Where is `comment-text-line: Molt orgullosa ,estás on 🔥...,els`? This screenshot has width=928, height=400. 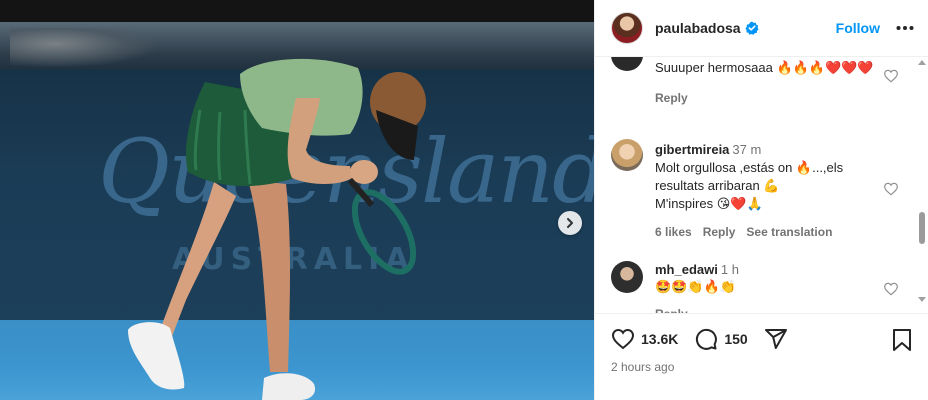 comment-text-line: Molt orgullosa ,estás on 🔥...,els is located at coordinates (749, 167).